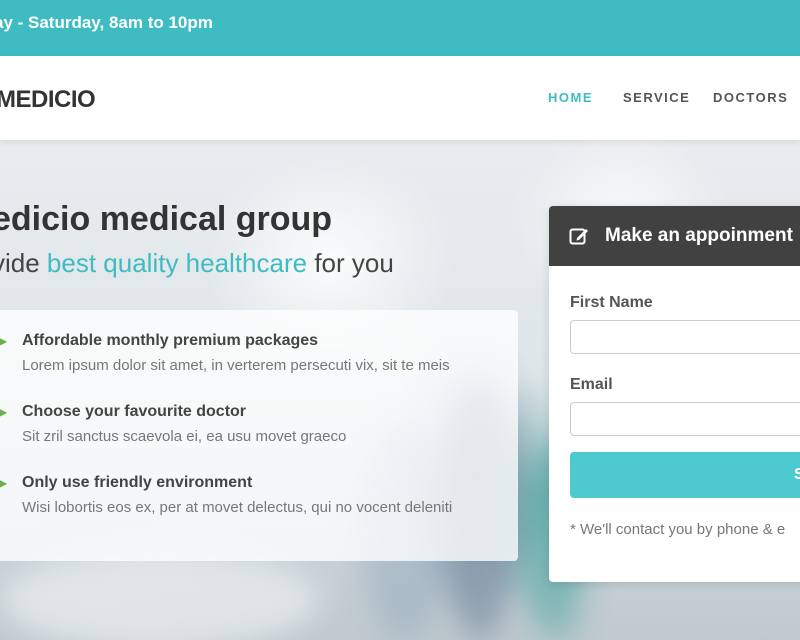  I want to click on appointment-heading: Make an appoinment, so click(699, 235).